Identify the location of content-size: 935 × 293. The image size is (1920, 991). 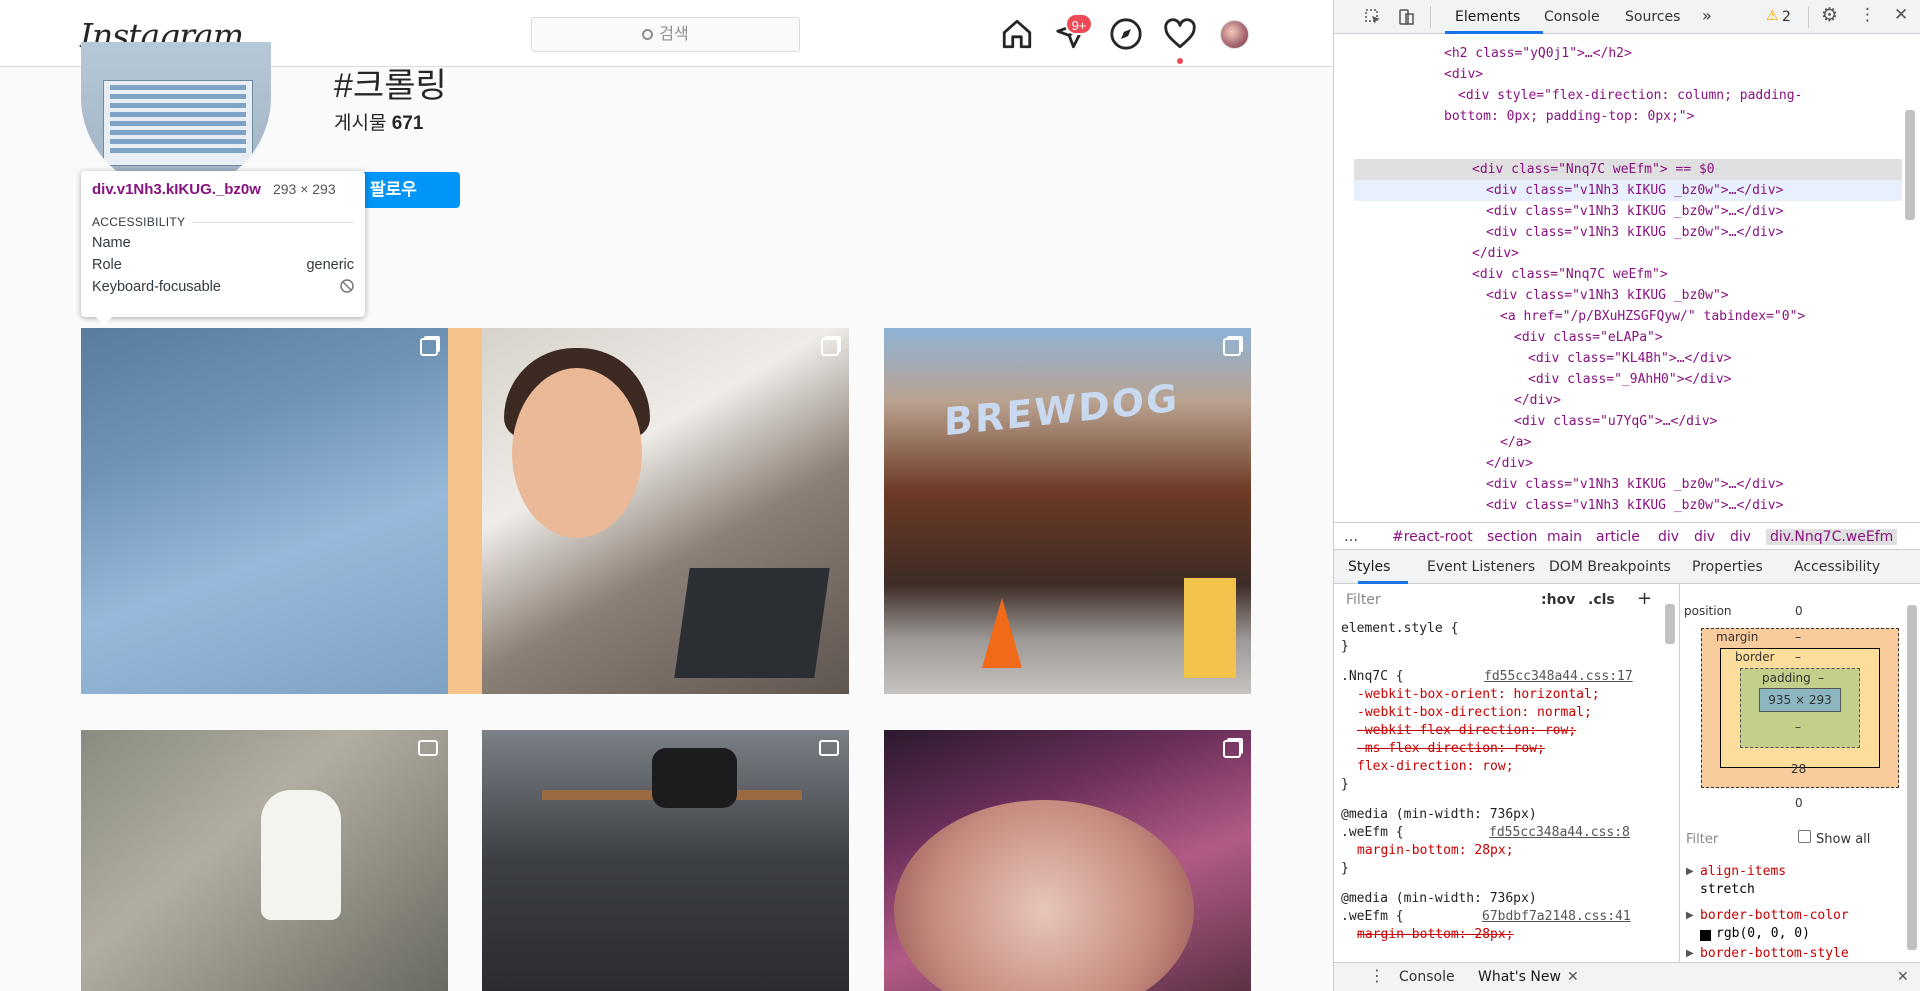
(1800, 700).